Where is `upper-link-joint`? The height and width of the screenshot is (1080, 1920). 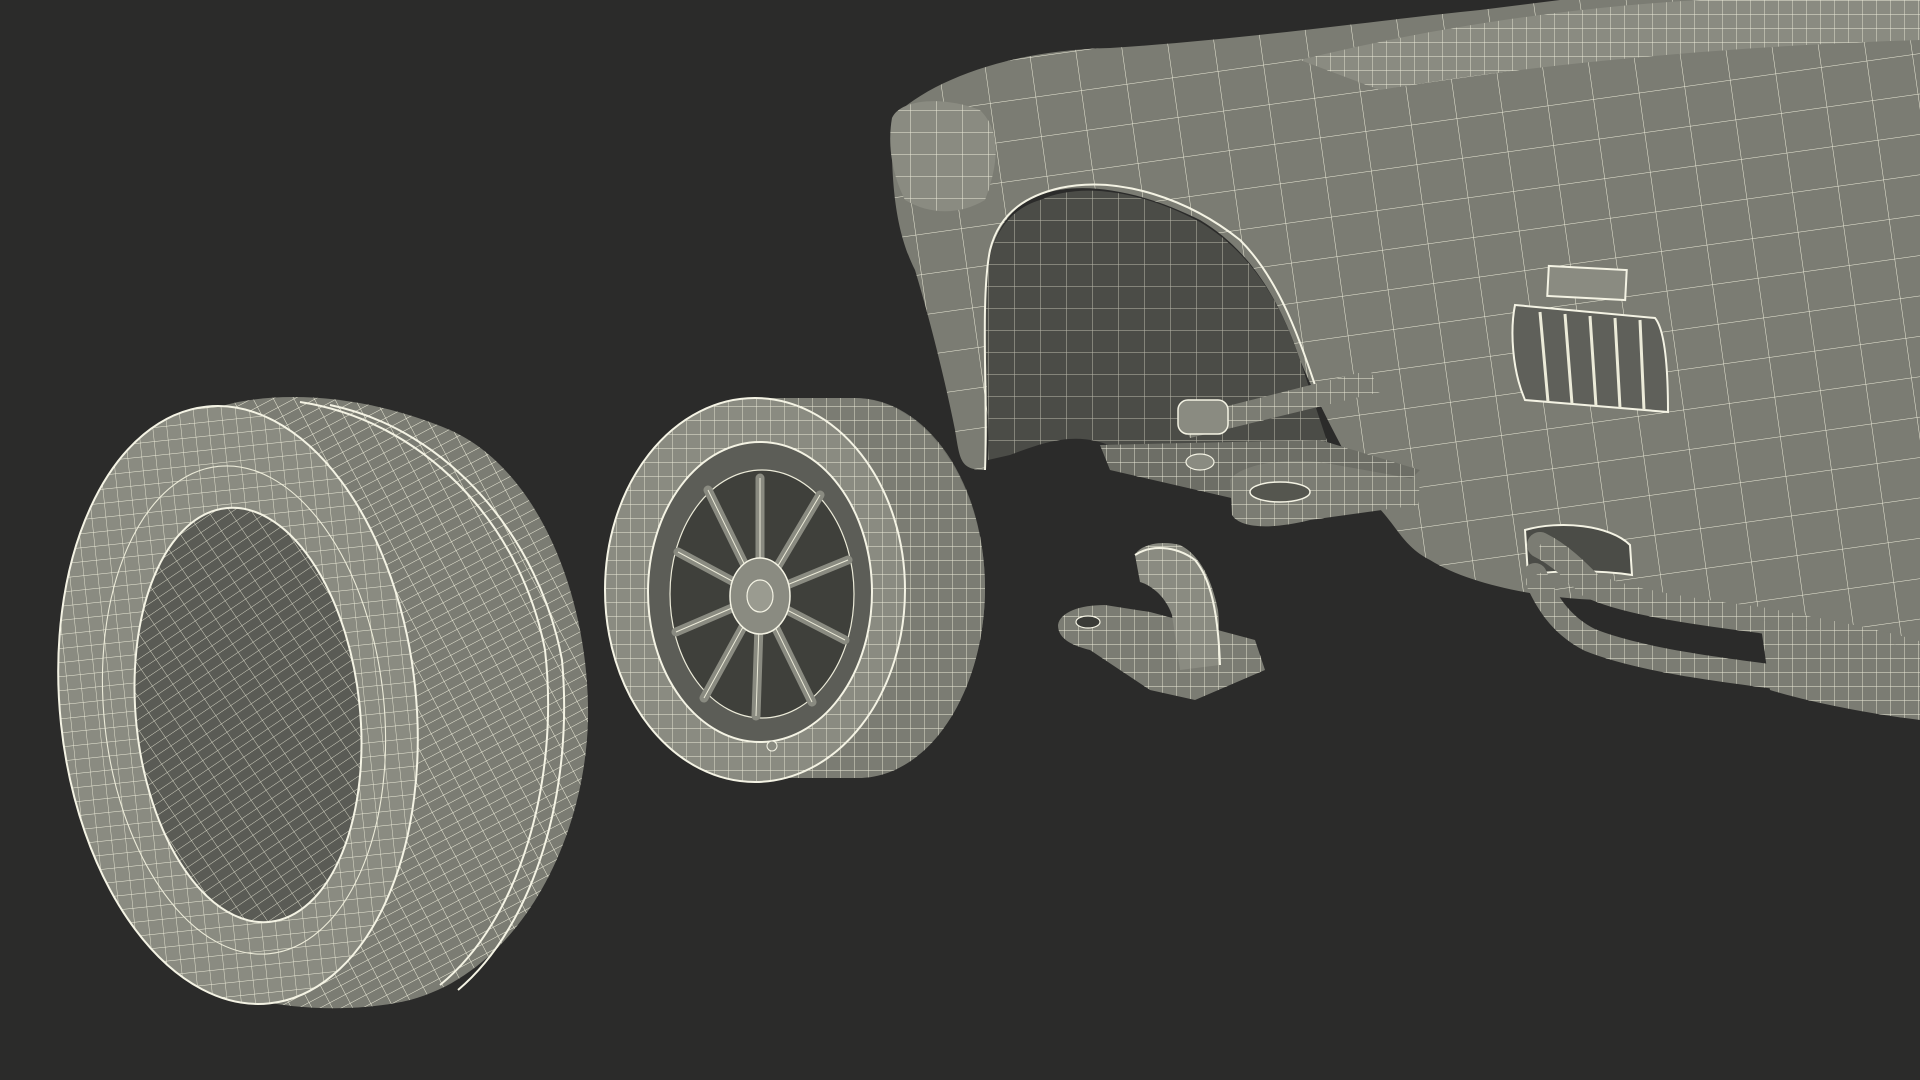 upper-link-joint is located at coordinates (1203, 417).